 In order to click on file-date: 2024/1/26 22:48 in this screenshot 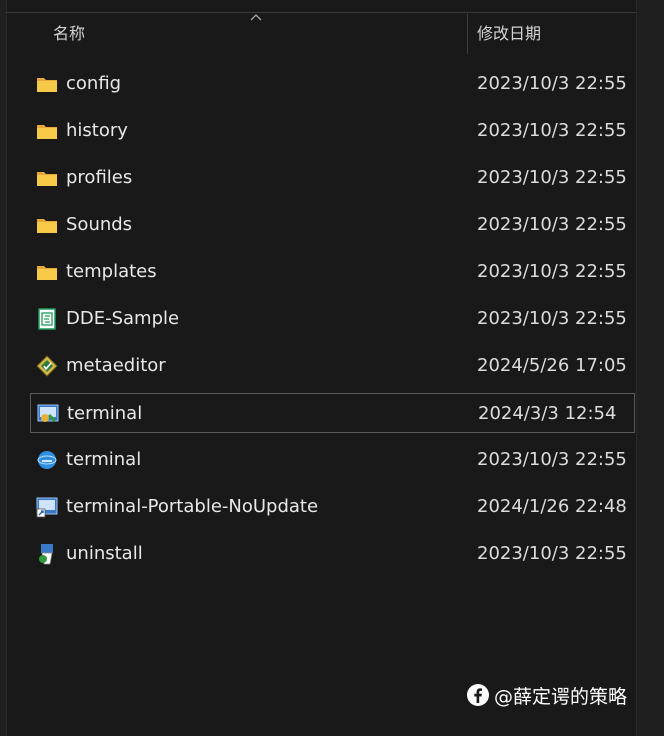, I will do `click(552, 506)`.